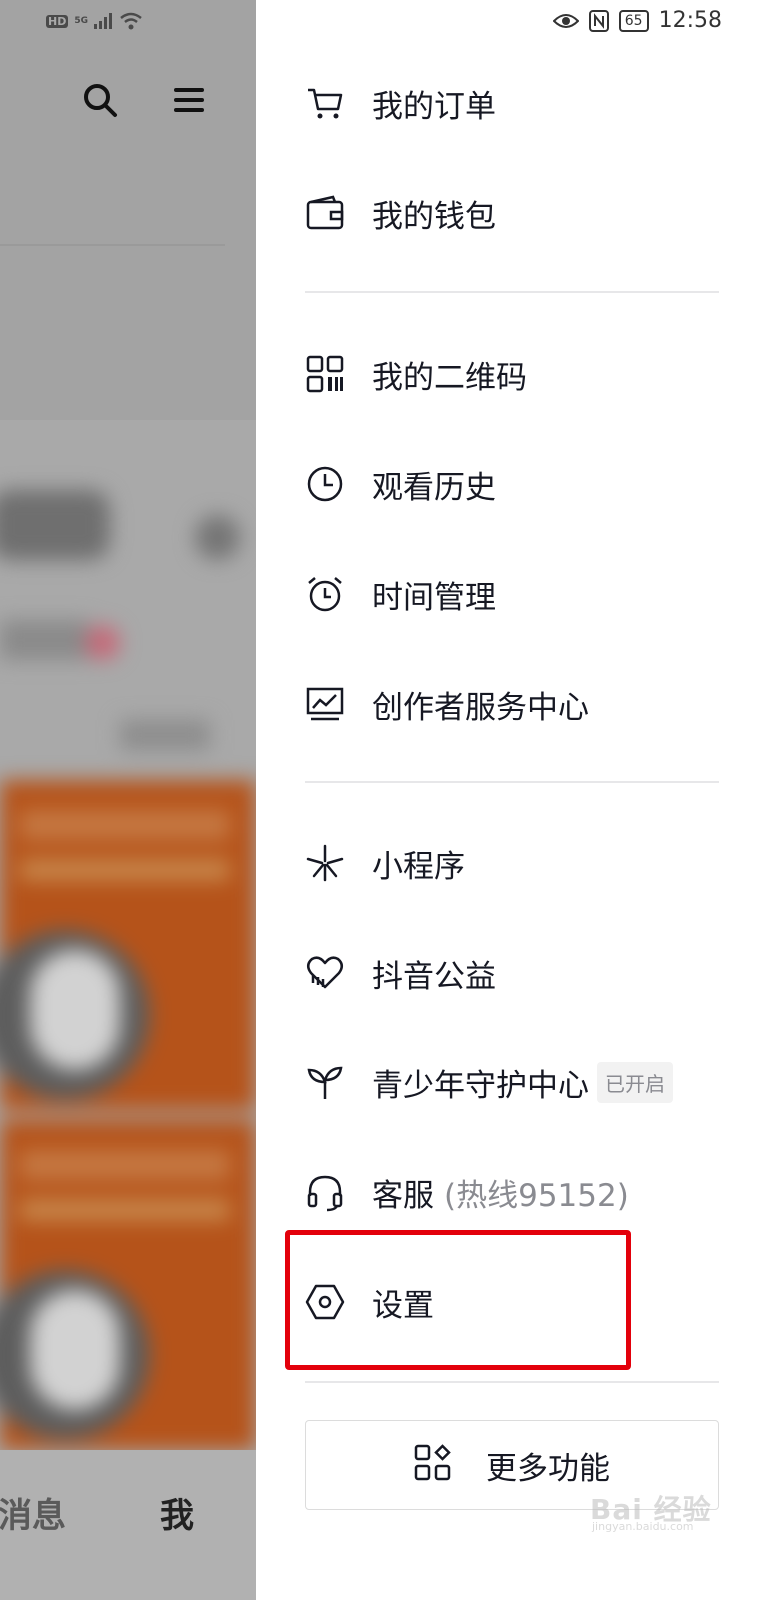 The width and height of the screenshot is (784, 1600). I want to click on menu-charity: 抖音公益, so click(515, 973).